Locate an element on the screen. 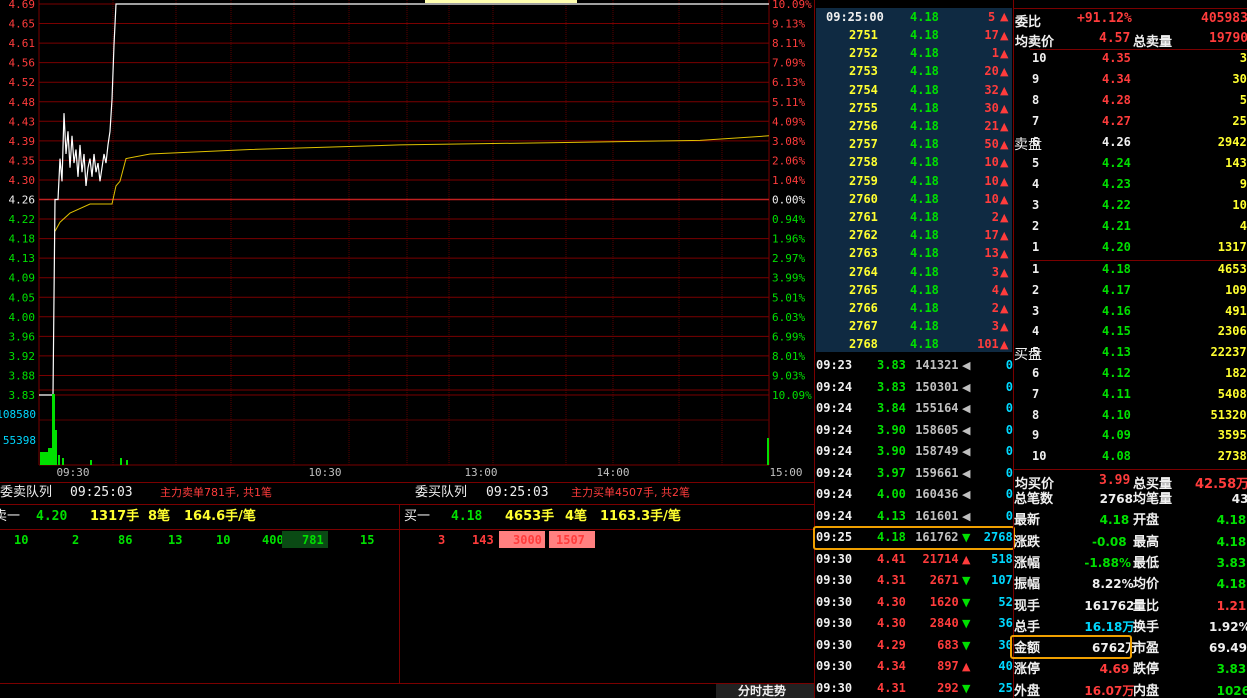 Image resolution: width=1247 pixels, height=698 pixels. bid-volume: 5408 is located at coordinates (1232, 393).